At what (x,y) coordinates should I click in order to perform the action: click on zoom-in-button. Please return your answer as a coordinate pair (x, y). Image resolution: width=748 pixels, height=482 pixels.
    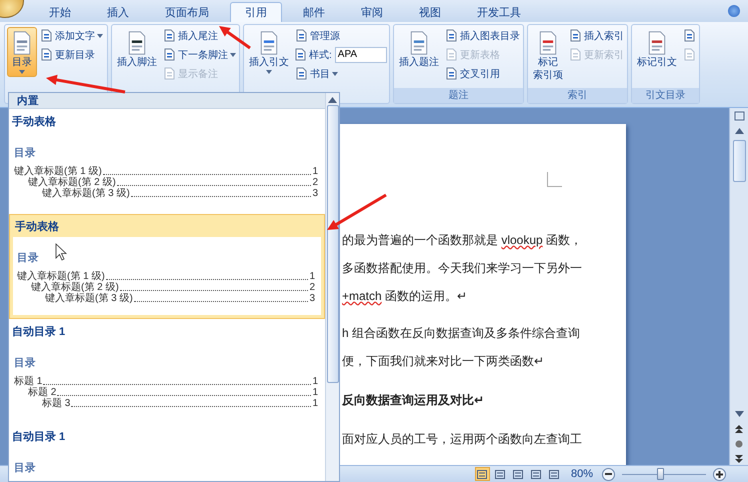
    Looking at the image, I should click on (719, 474).